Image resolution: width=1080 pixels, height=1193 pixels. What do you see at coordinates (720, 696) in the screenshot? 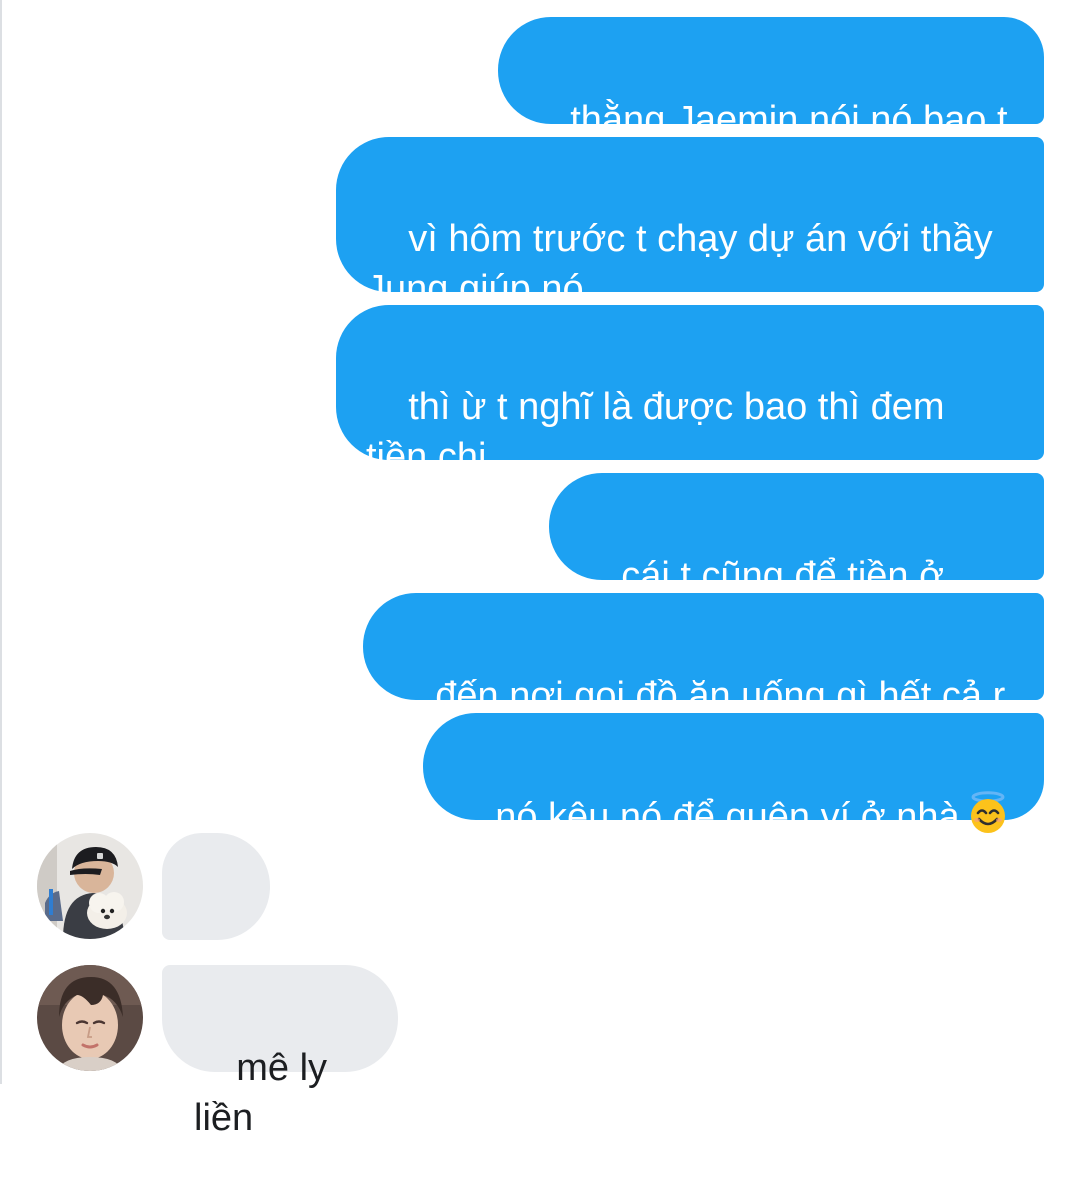
I see `message-text: đến nơi gọi đồ ăn uống gì hết cả r` at bounding box center [720, 696].